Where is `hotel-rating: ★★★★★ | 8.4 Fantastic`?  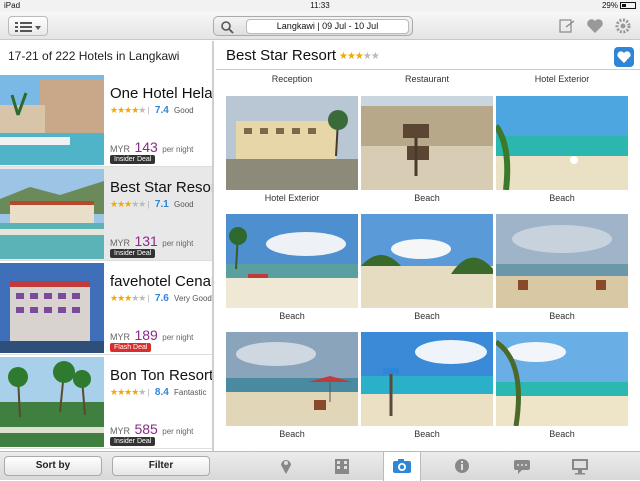
hotel-rating: ★★★★★ | 8.4 Fantastic is located at coordinates (158, 392).